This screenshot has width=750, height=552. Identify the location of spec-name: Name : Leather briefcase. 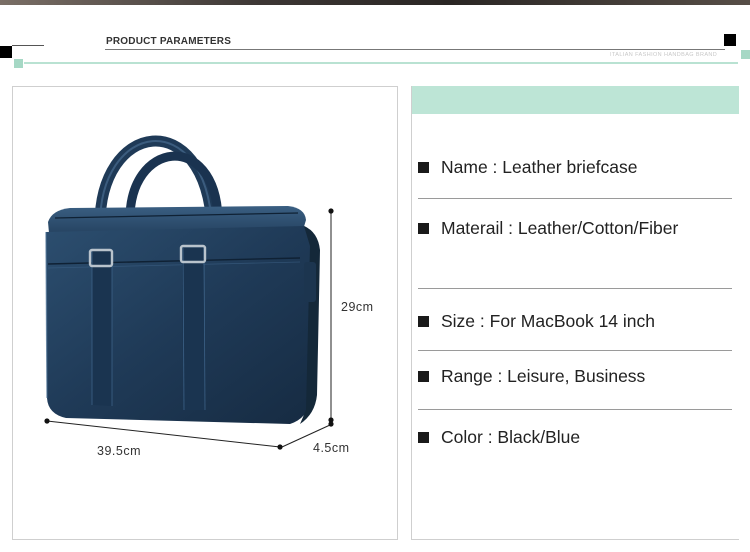
(528, 167).